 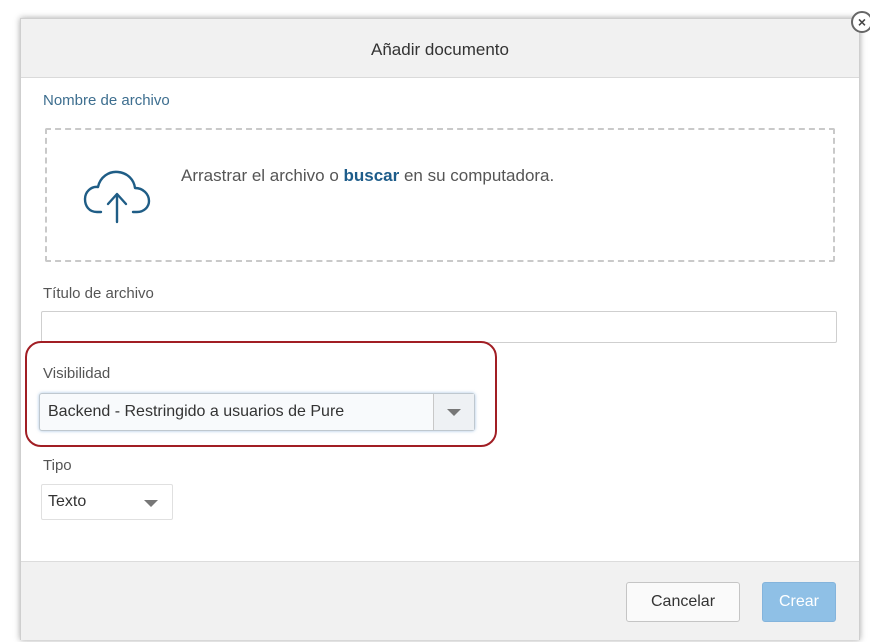 What do you see at coordinates (106, 100) in the screenshot?
I see `file-name-label: Nombre de archivo` at bounding box center [106, 100].